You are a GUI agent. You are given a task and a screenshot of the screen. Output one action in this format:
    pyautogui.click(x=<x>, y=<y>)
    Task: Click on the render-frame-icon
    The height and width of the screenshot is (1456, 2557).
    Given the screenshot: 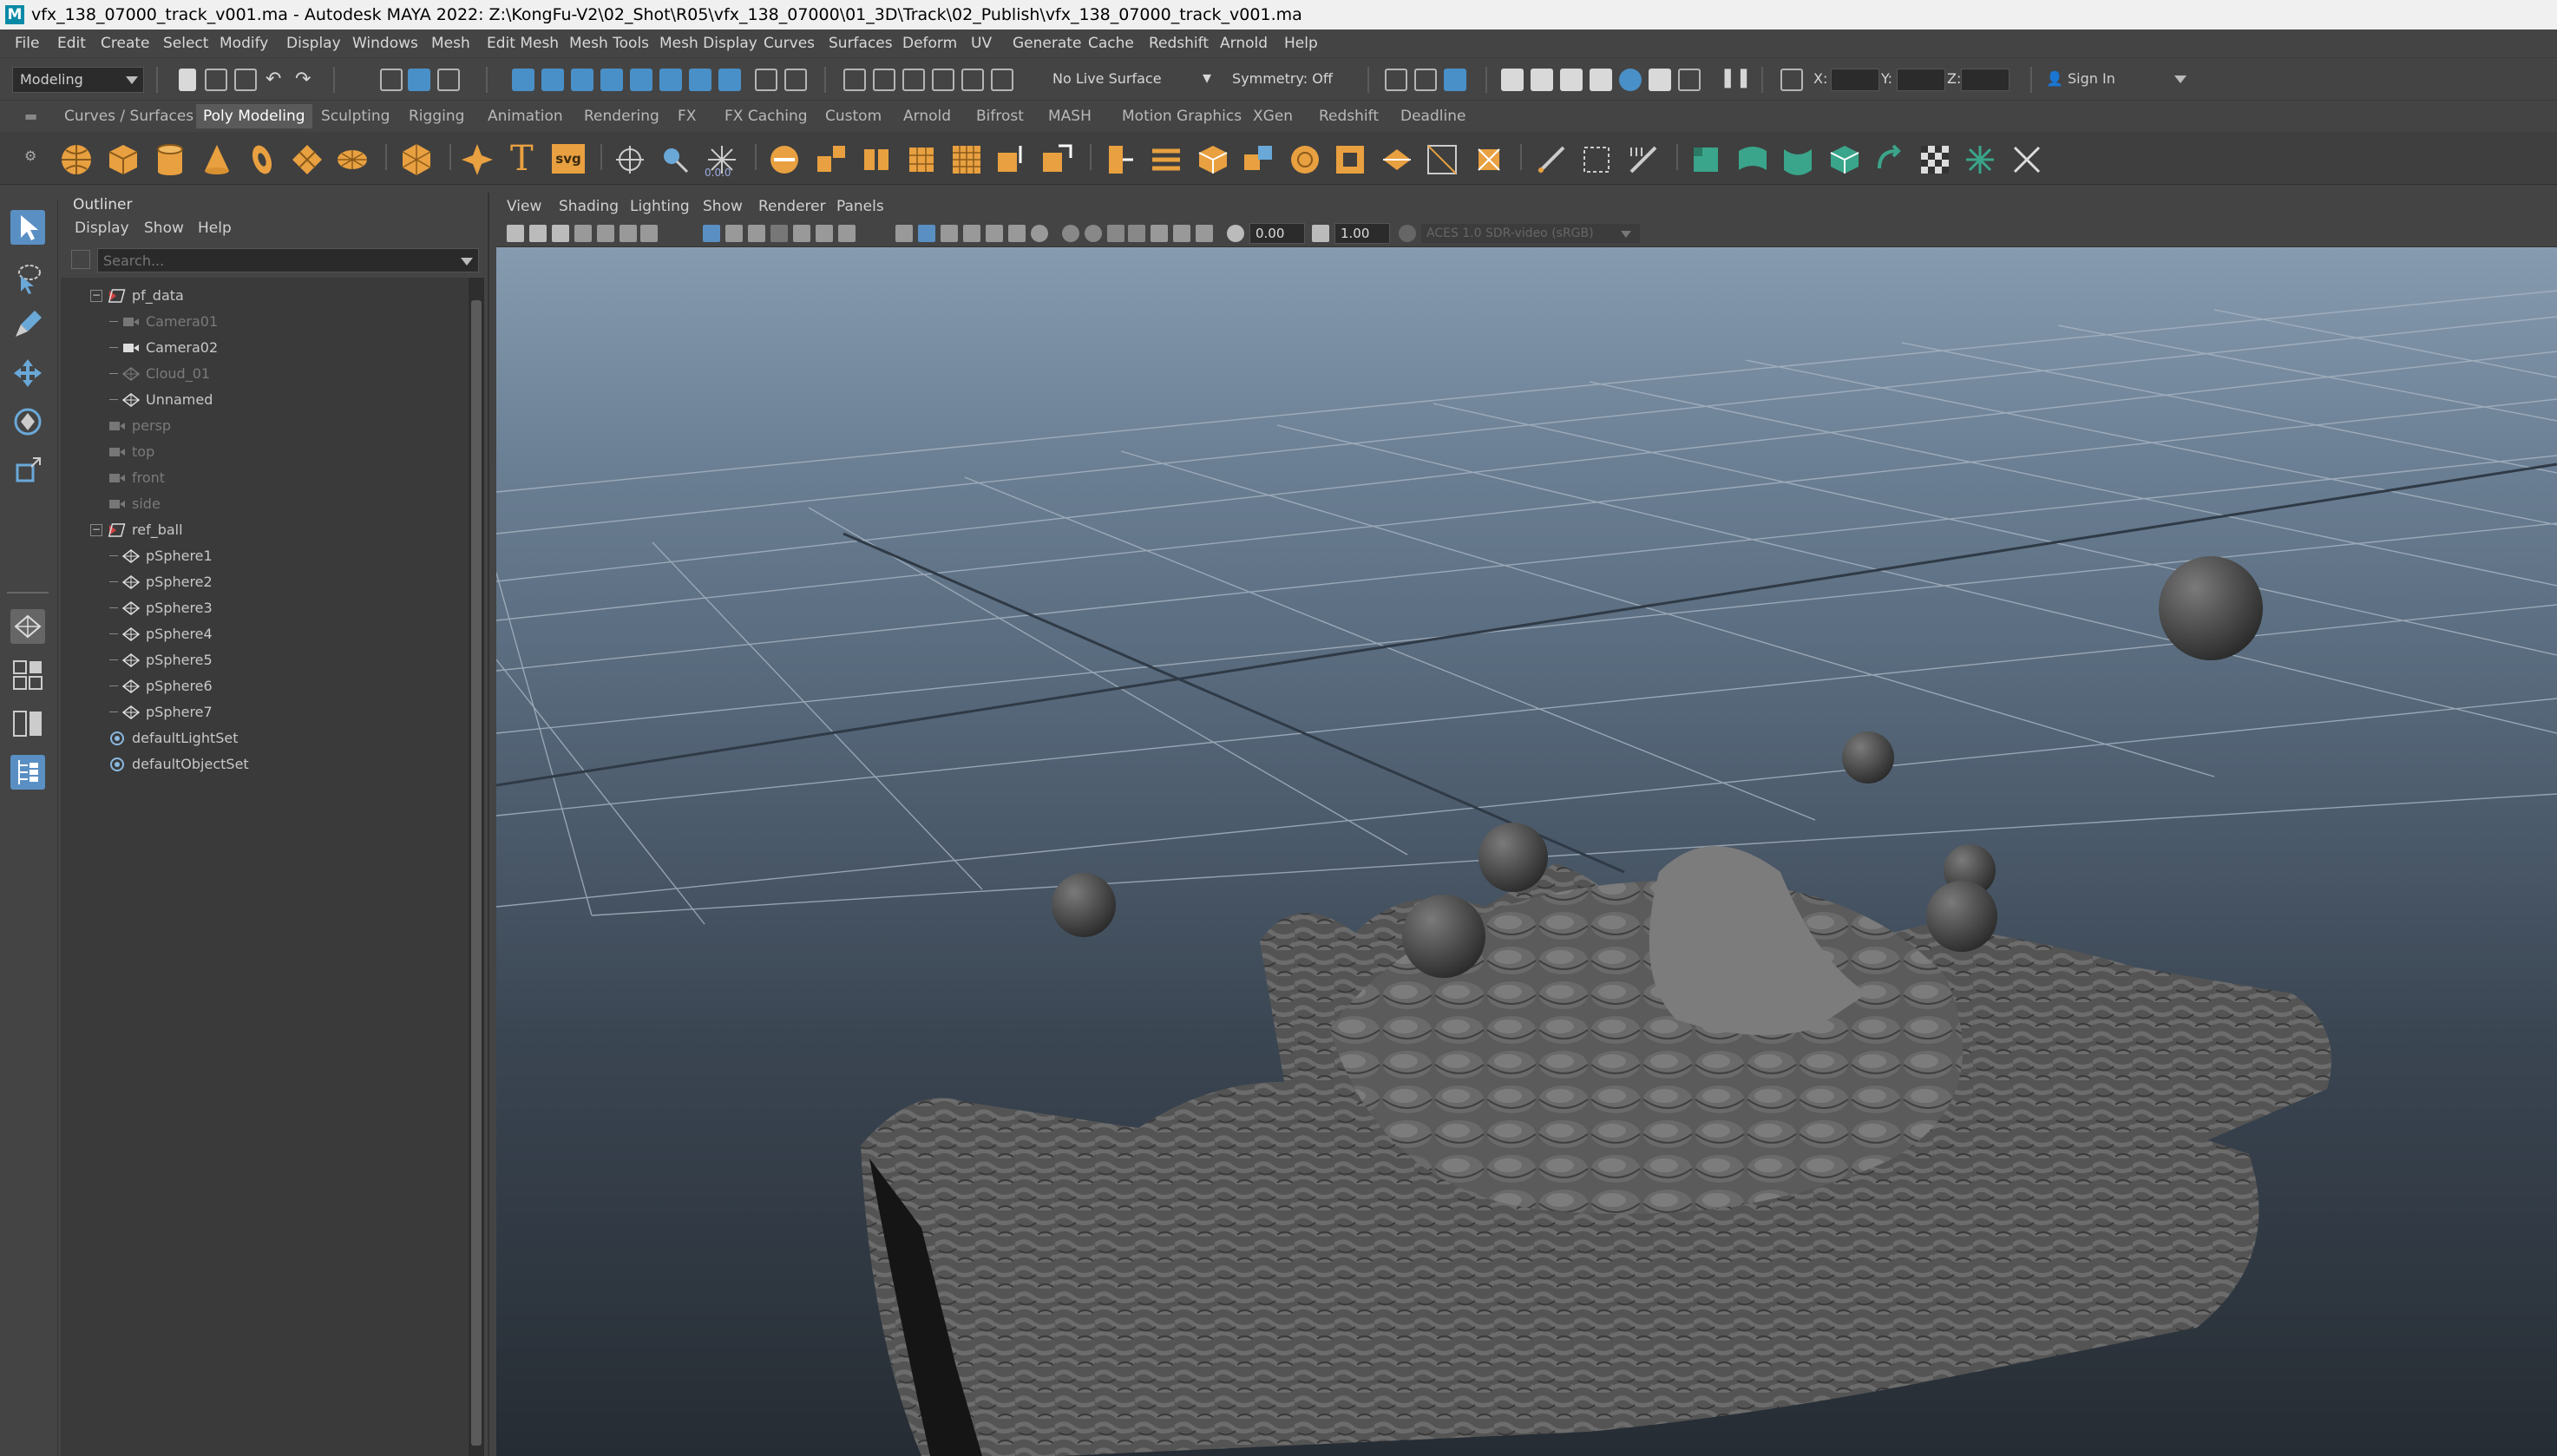 What is the action you would take?
    pyautogui.click(x=1426, y=80)
    